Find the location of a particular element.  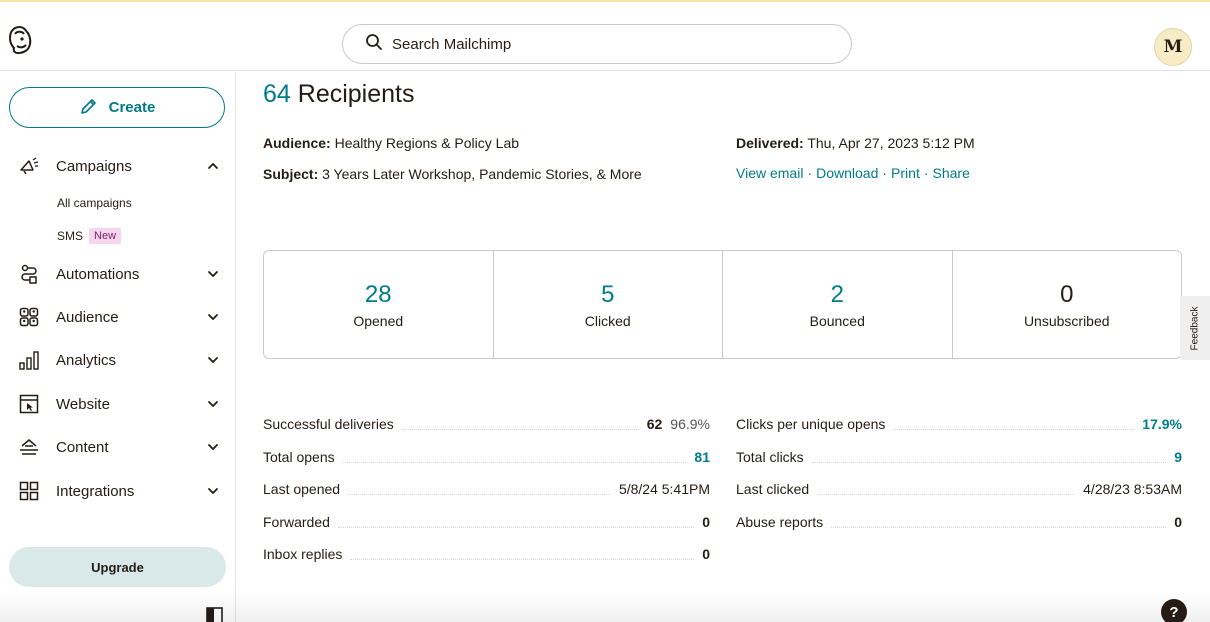

detail-value-link: 17.9% is located at coordinates (1162, 424).